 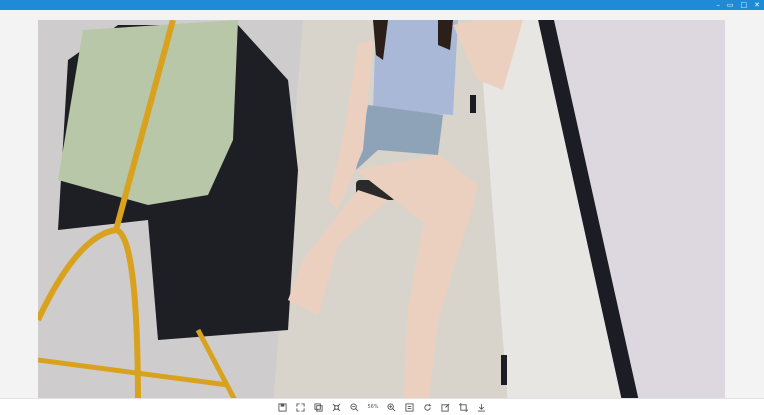 I want to click on crop-icon, so click(x=463, y=407).